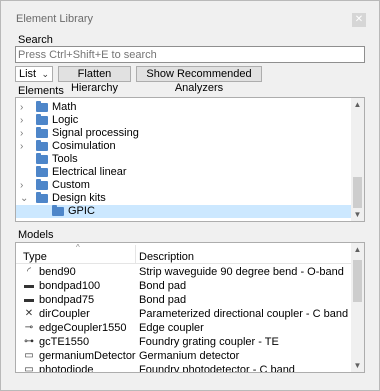 This screenshot has height=391, width=380. What do you see at coordinates (84, 146) in the screenshot?
I see `tree-item-label: Cosimulation` at bounding box center [84, 146].